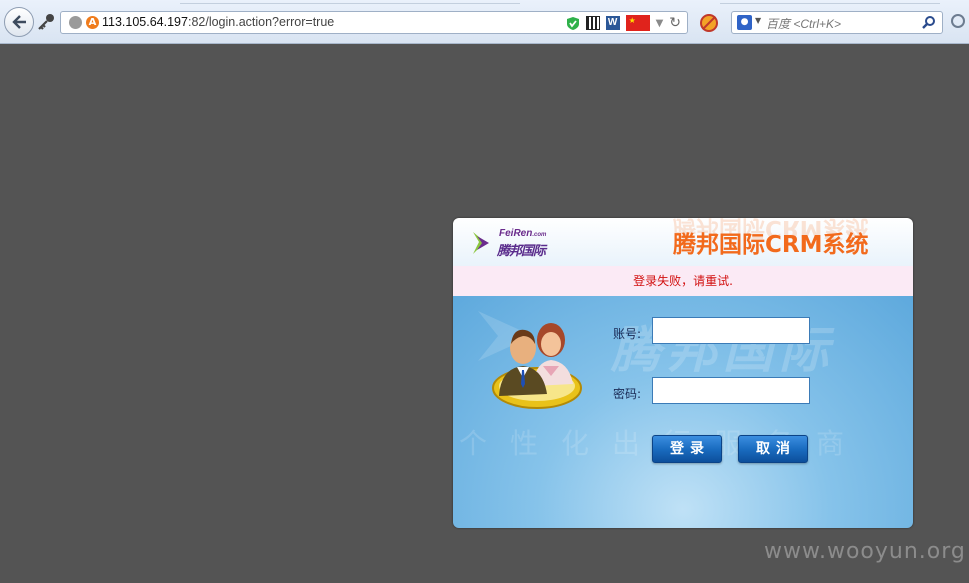  Describe the element at coordinates (573, 23) in the screenshot. I see `shield-check-icon` at that location.